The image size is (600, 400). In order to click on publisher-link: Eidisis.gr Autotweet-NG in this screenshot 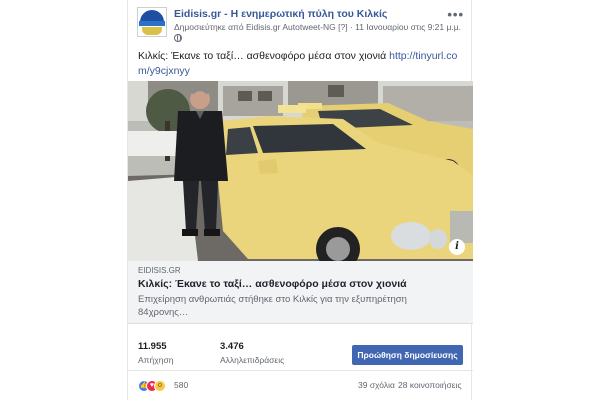, I will do `click(291, 27)`.